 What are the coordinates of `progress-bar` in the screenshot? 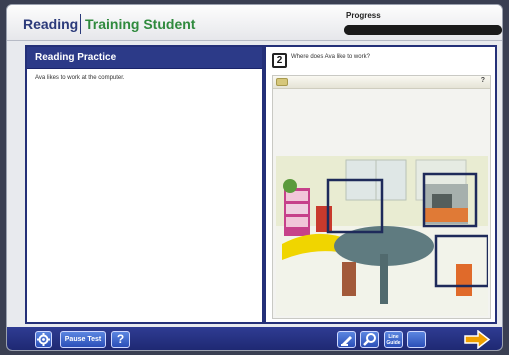 It's located at (423, 30).